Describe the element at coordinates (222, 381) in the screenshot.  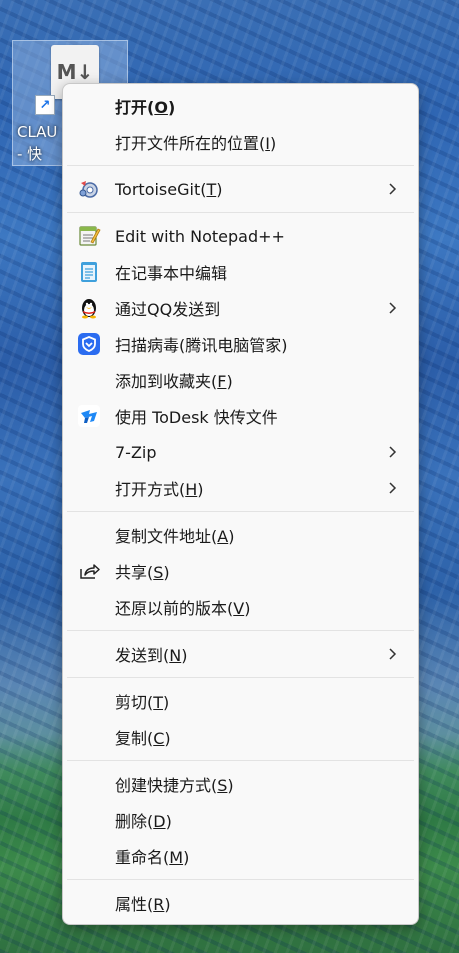
I see `access-key: F` at that location.